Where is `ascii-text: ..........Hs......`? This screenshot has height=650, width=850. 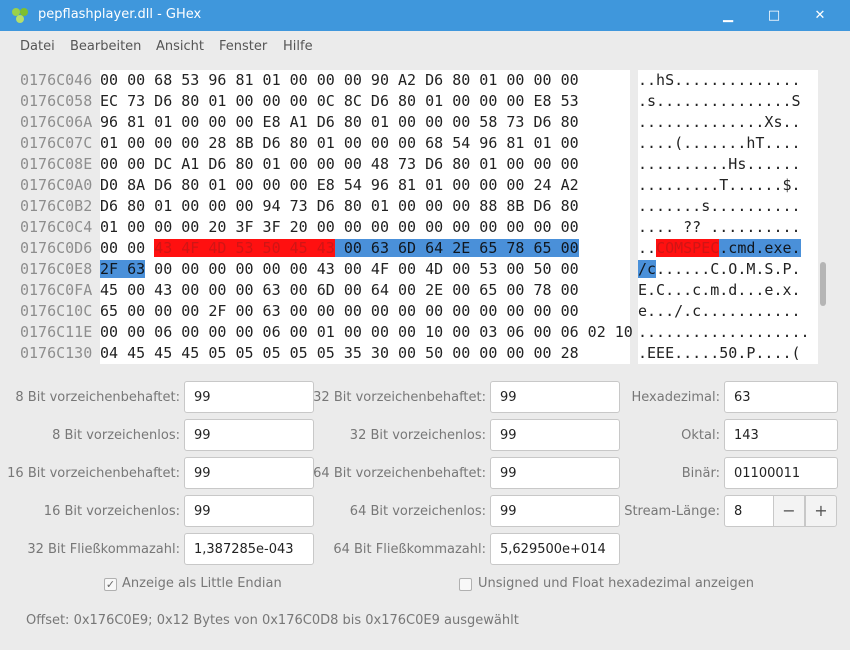
ascii-text: ..........Hs...... is located at coordinates (728, 164).